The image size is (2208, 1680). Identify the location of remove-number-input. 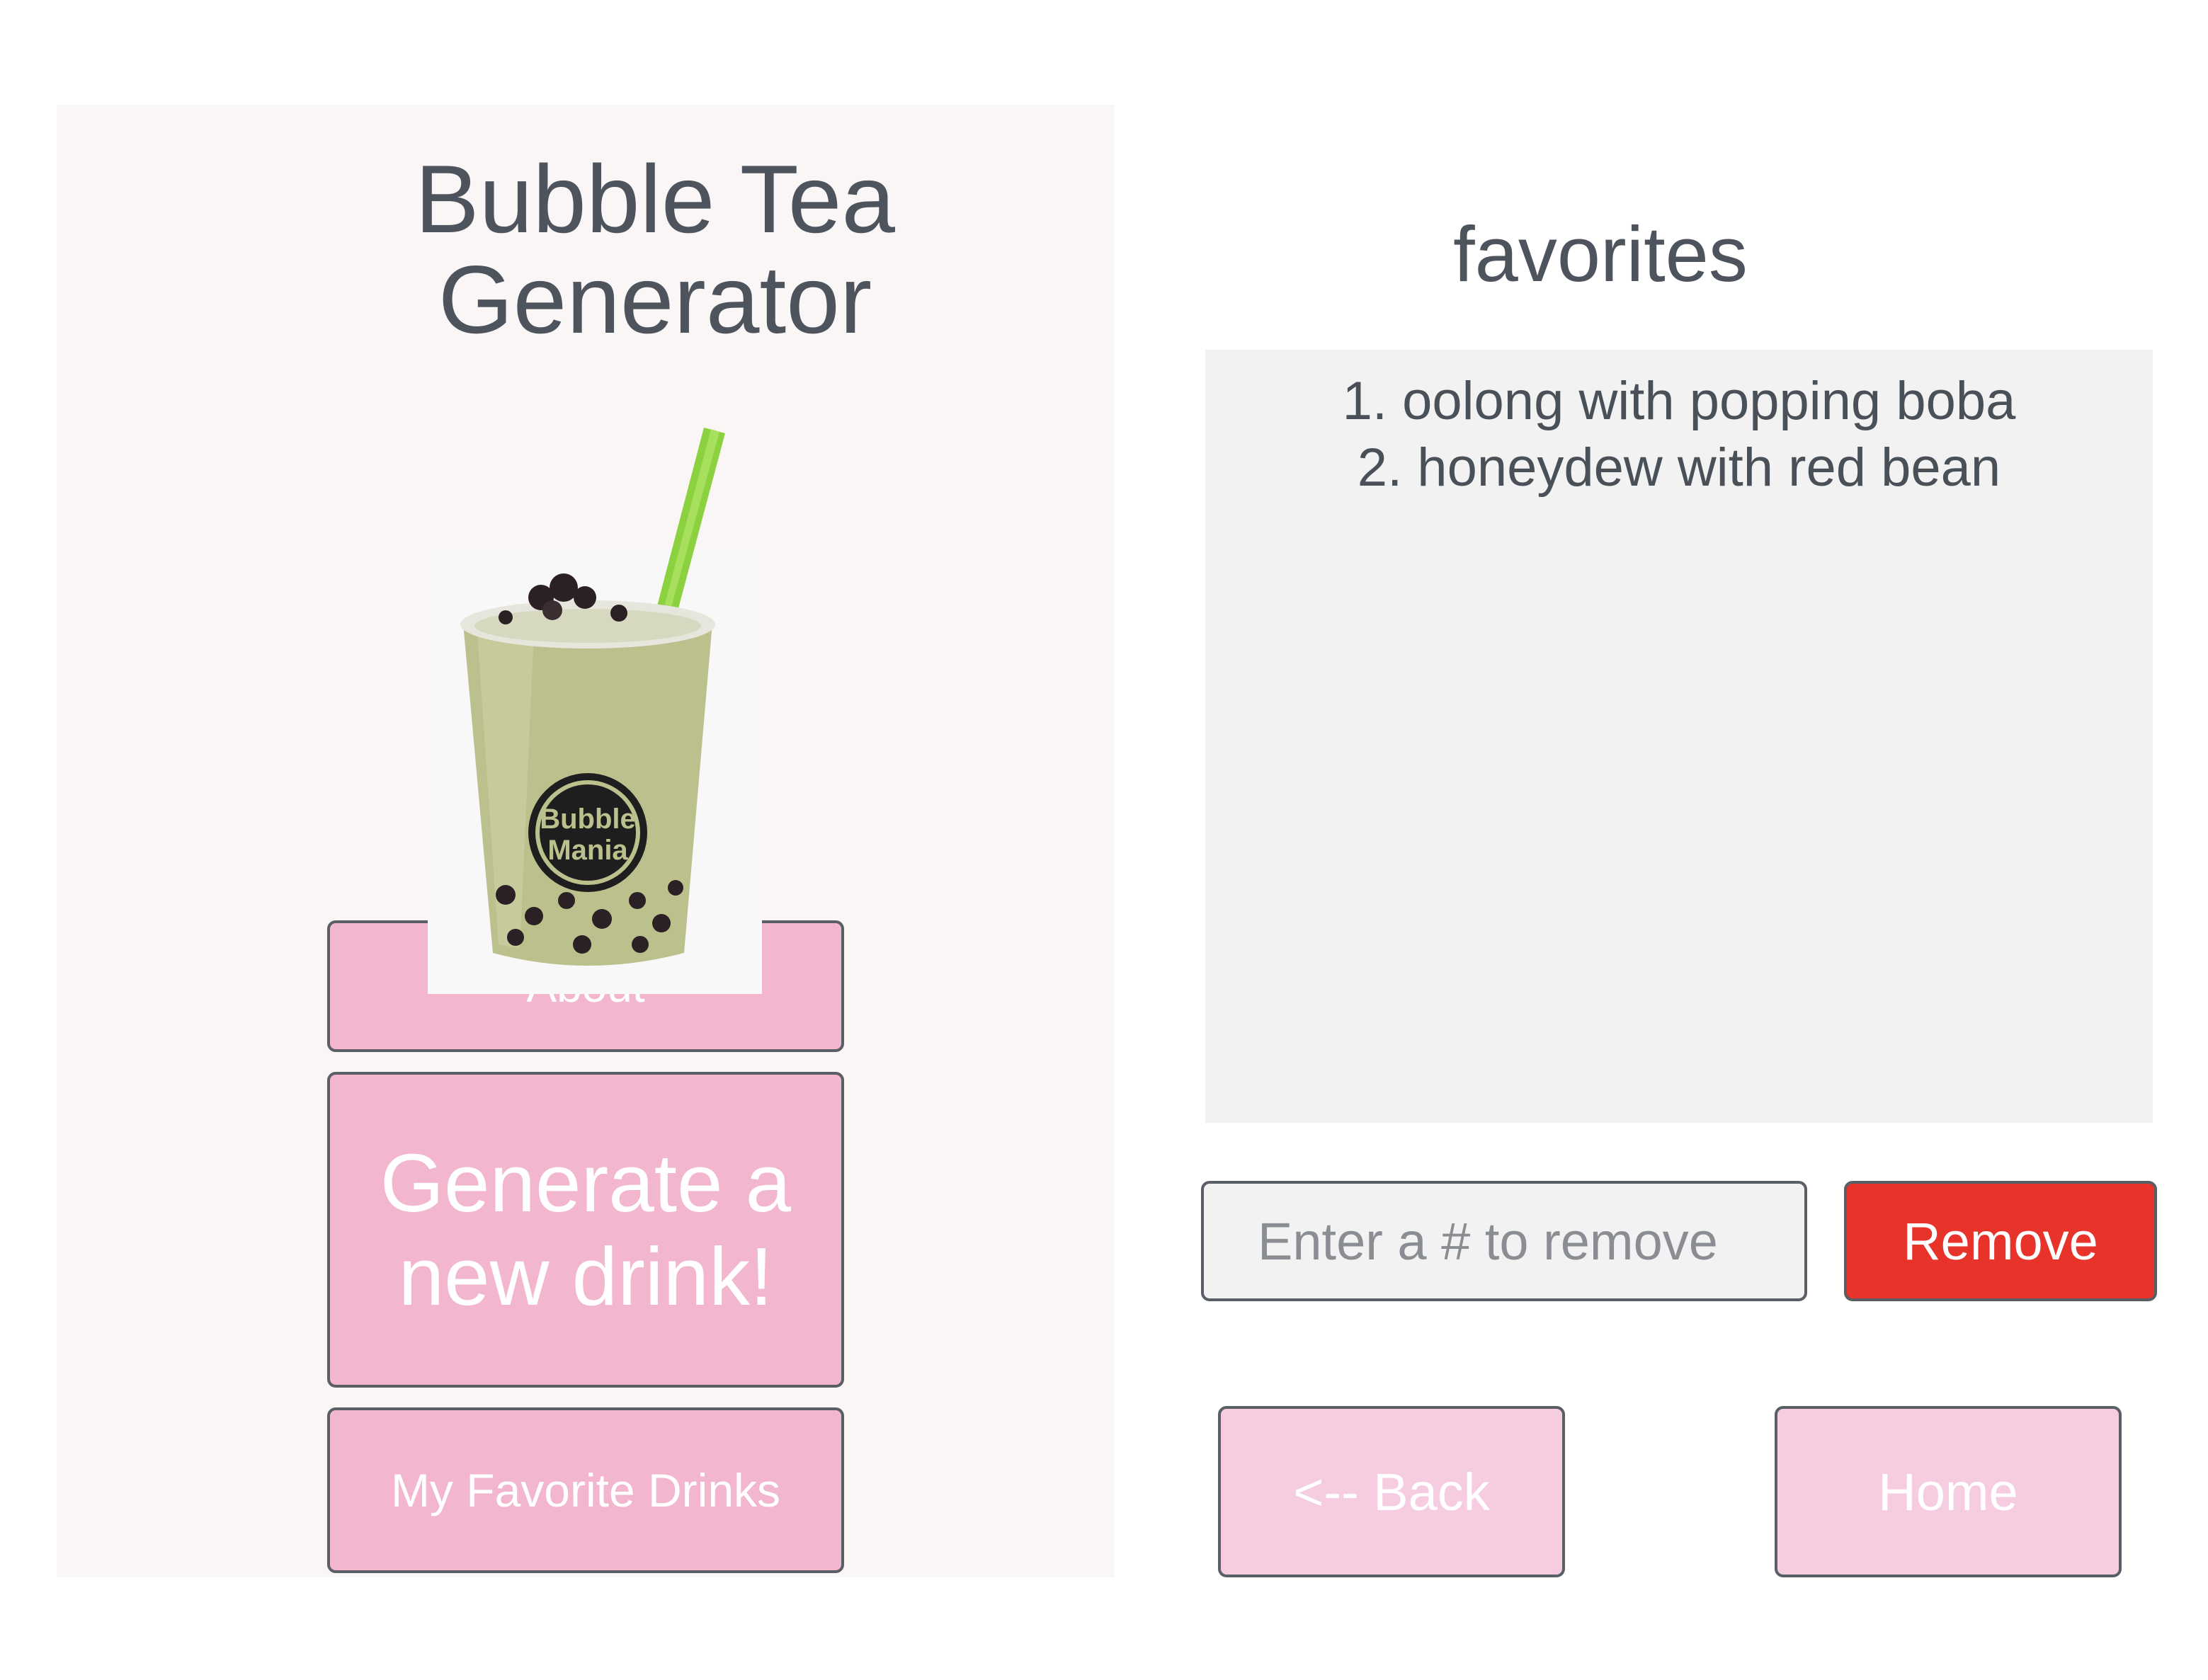
(1504, 1241).